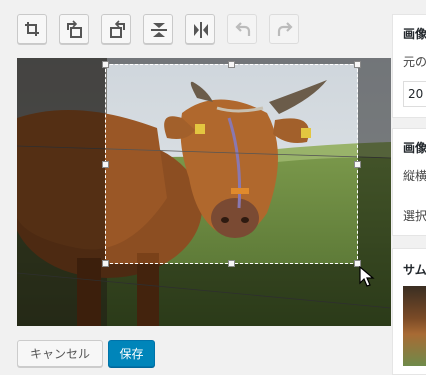 The image size is (426, 375). I want to click on crop-button, so click(32, 29).